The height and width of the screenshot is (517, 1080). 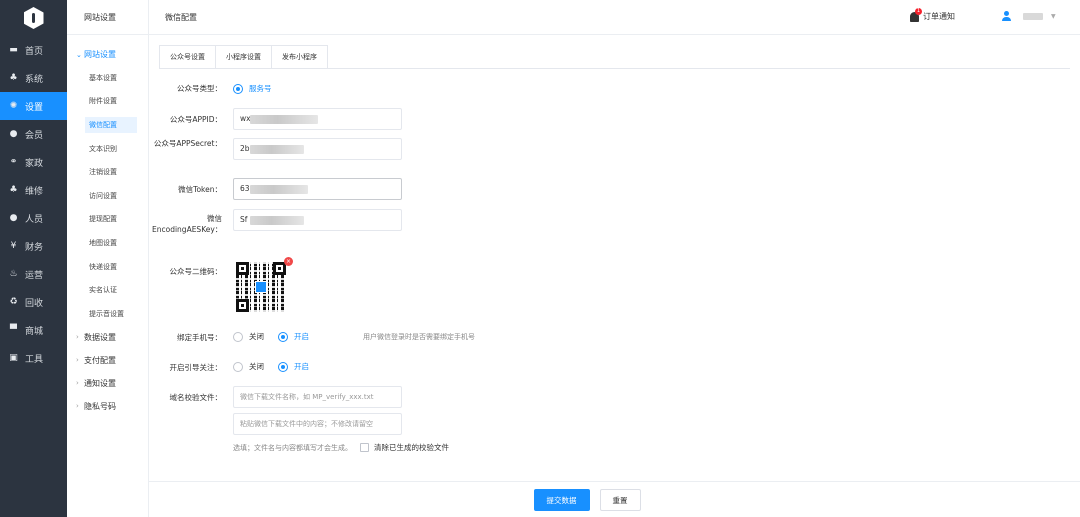 I want to click on subnav-item-1: 附件设置, so click(x=107, y=102).